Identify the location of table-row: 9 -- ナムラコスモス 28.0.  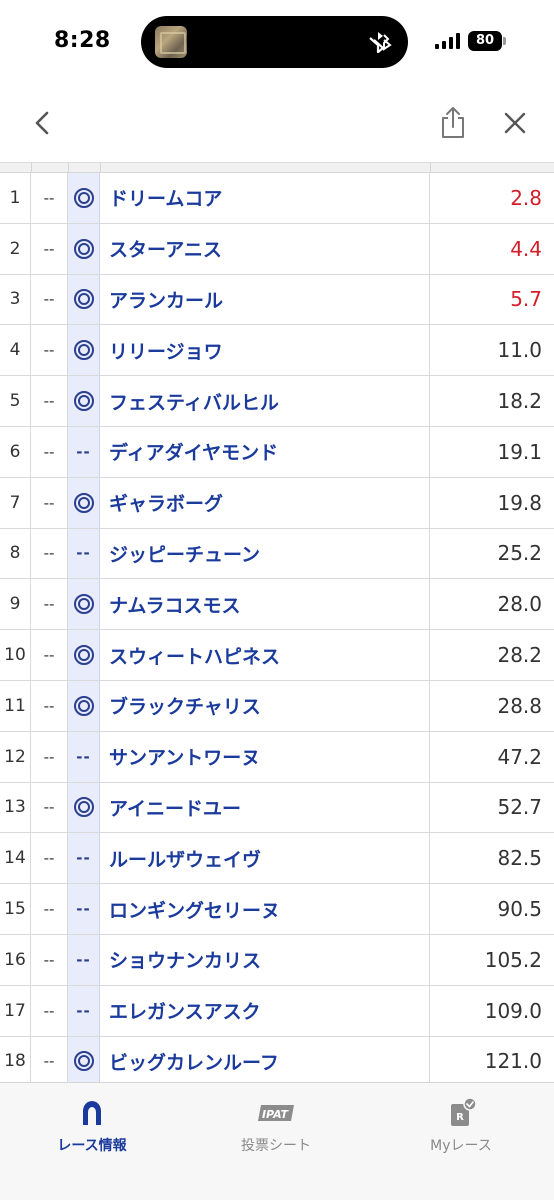
(277, 605).